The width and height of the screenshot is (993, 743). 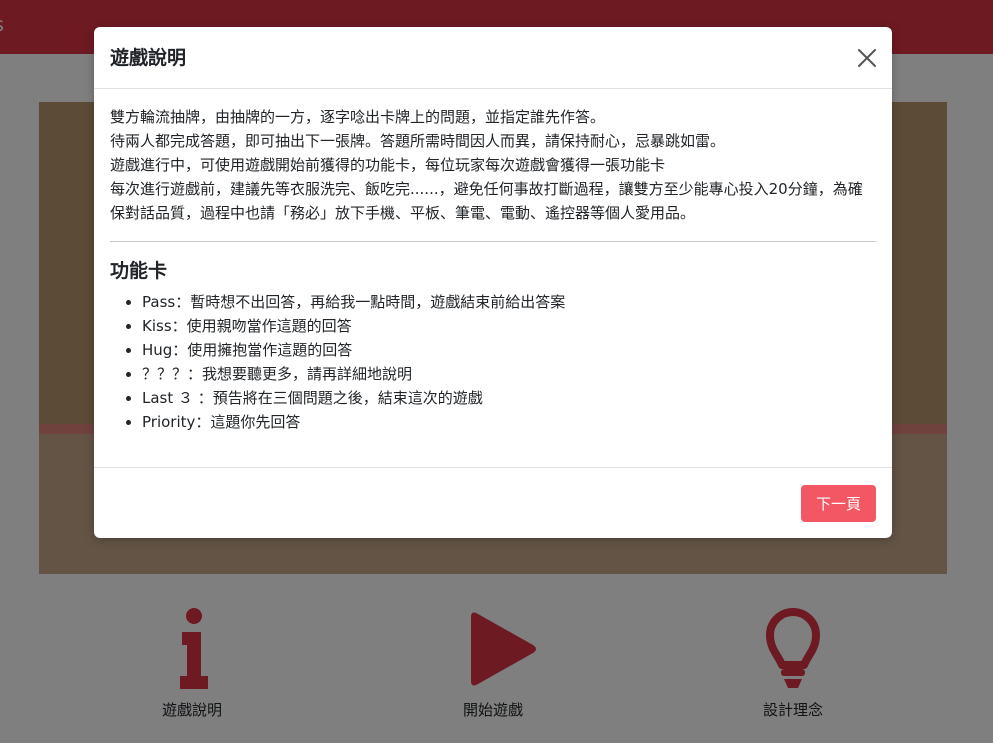 I want to click on next-page-button: 下一頁, so click(x=838, y=503).